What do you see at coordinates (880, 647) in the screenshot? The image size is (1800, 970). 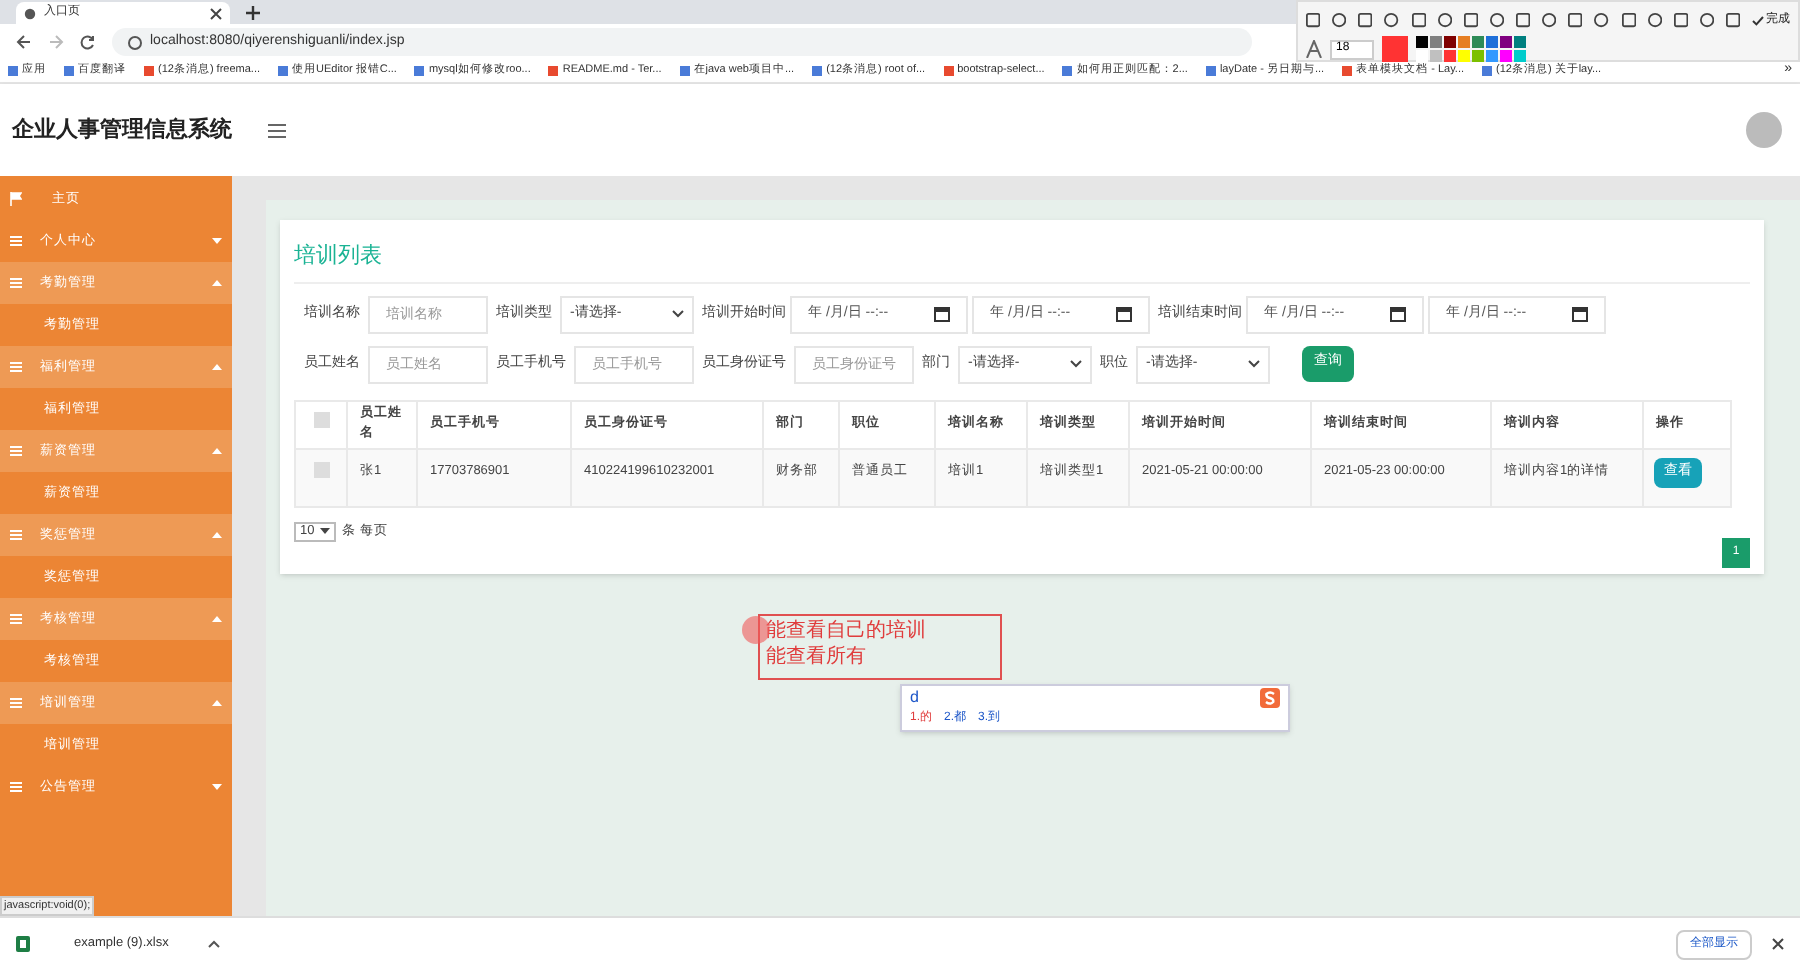 I see `annotation-box: 能查看自己的培训 能查看所有` at bounding box center [880, 647].